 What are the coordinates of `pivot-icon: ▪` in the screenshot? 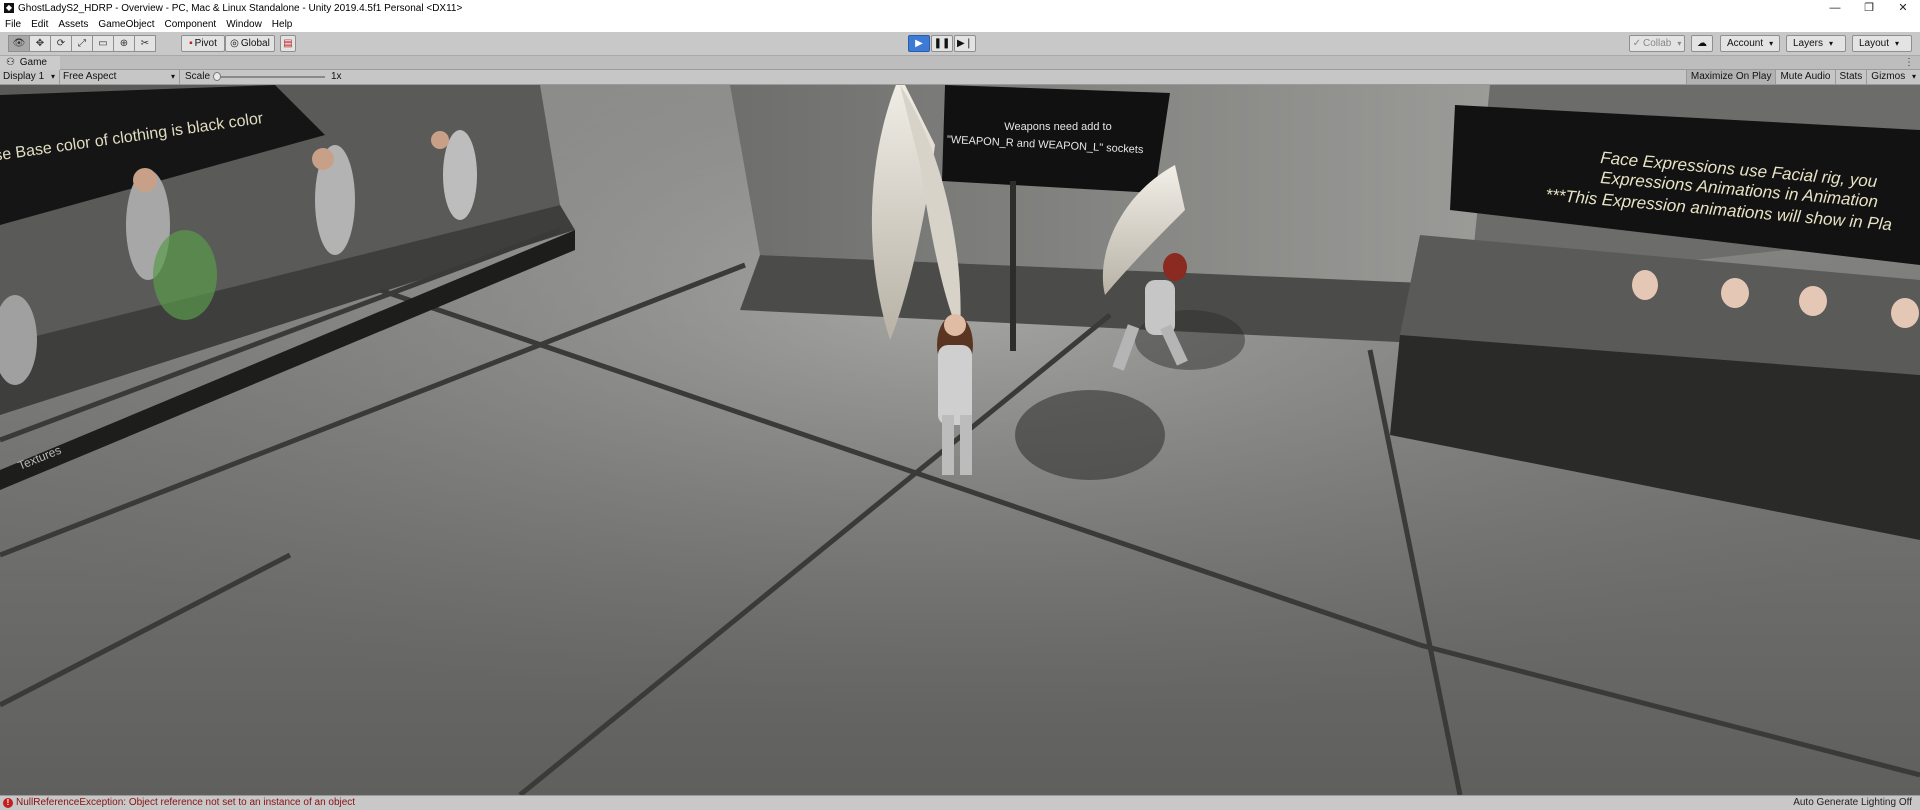 It's located at (191, 43).